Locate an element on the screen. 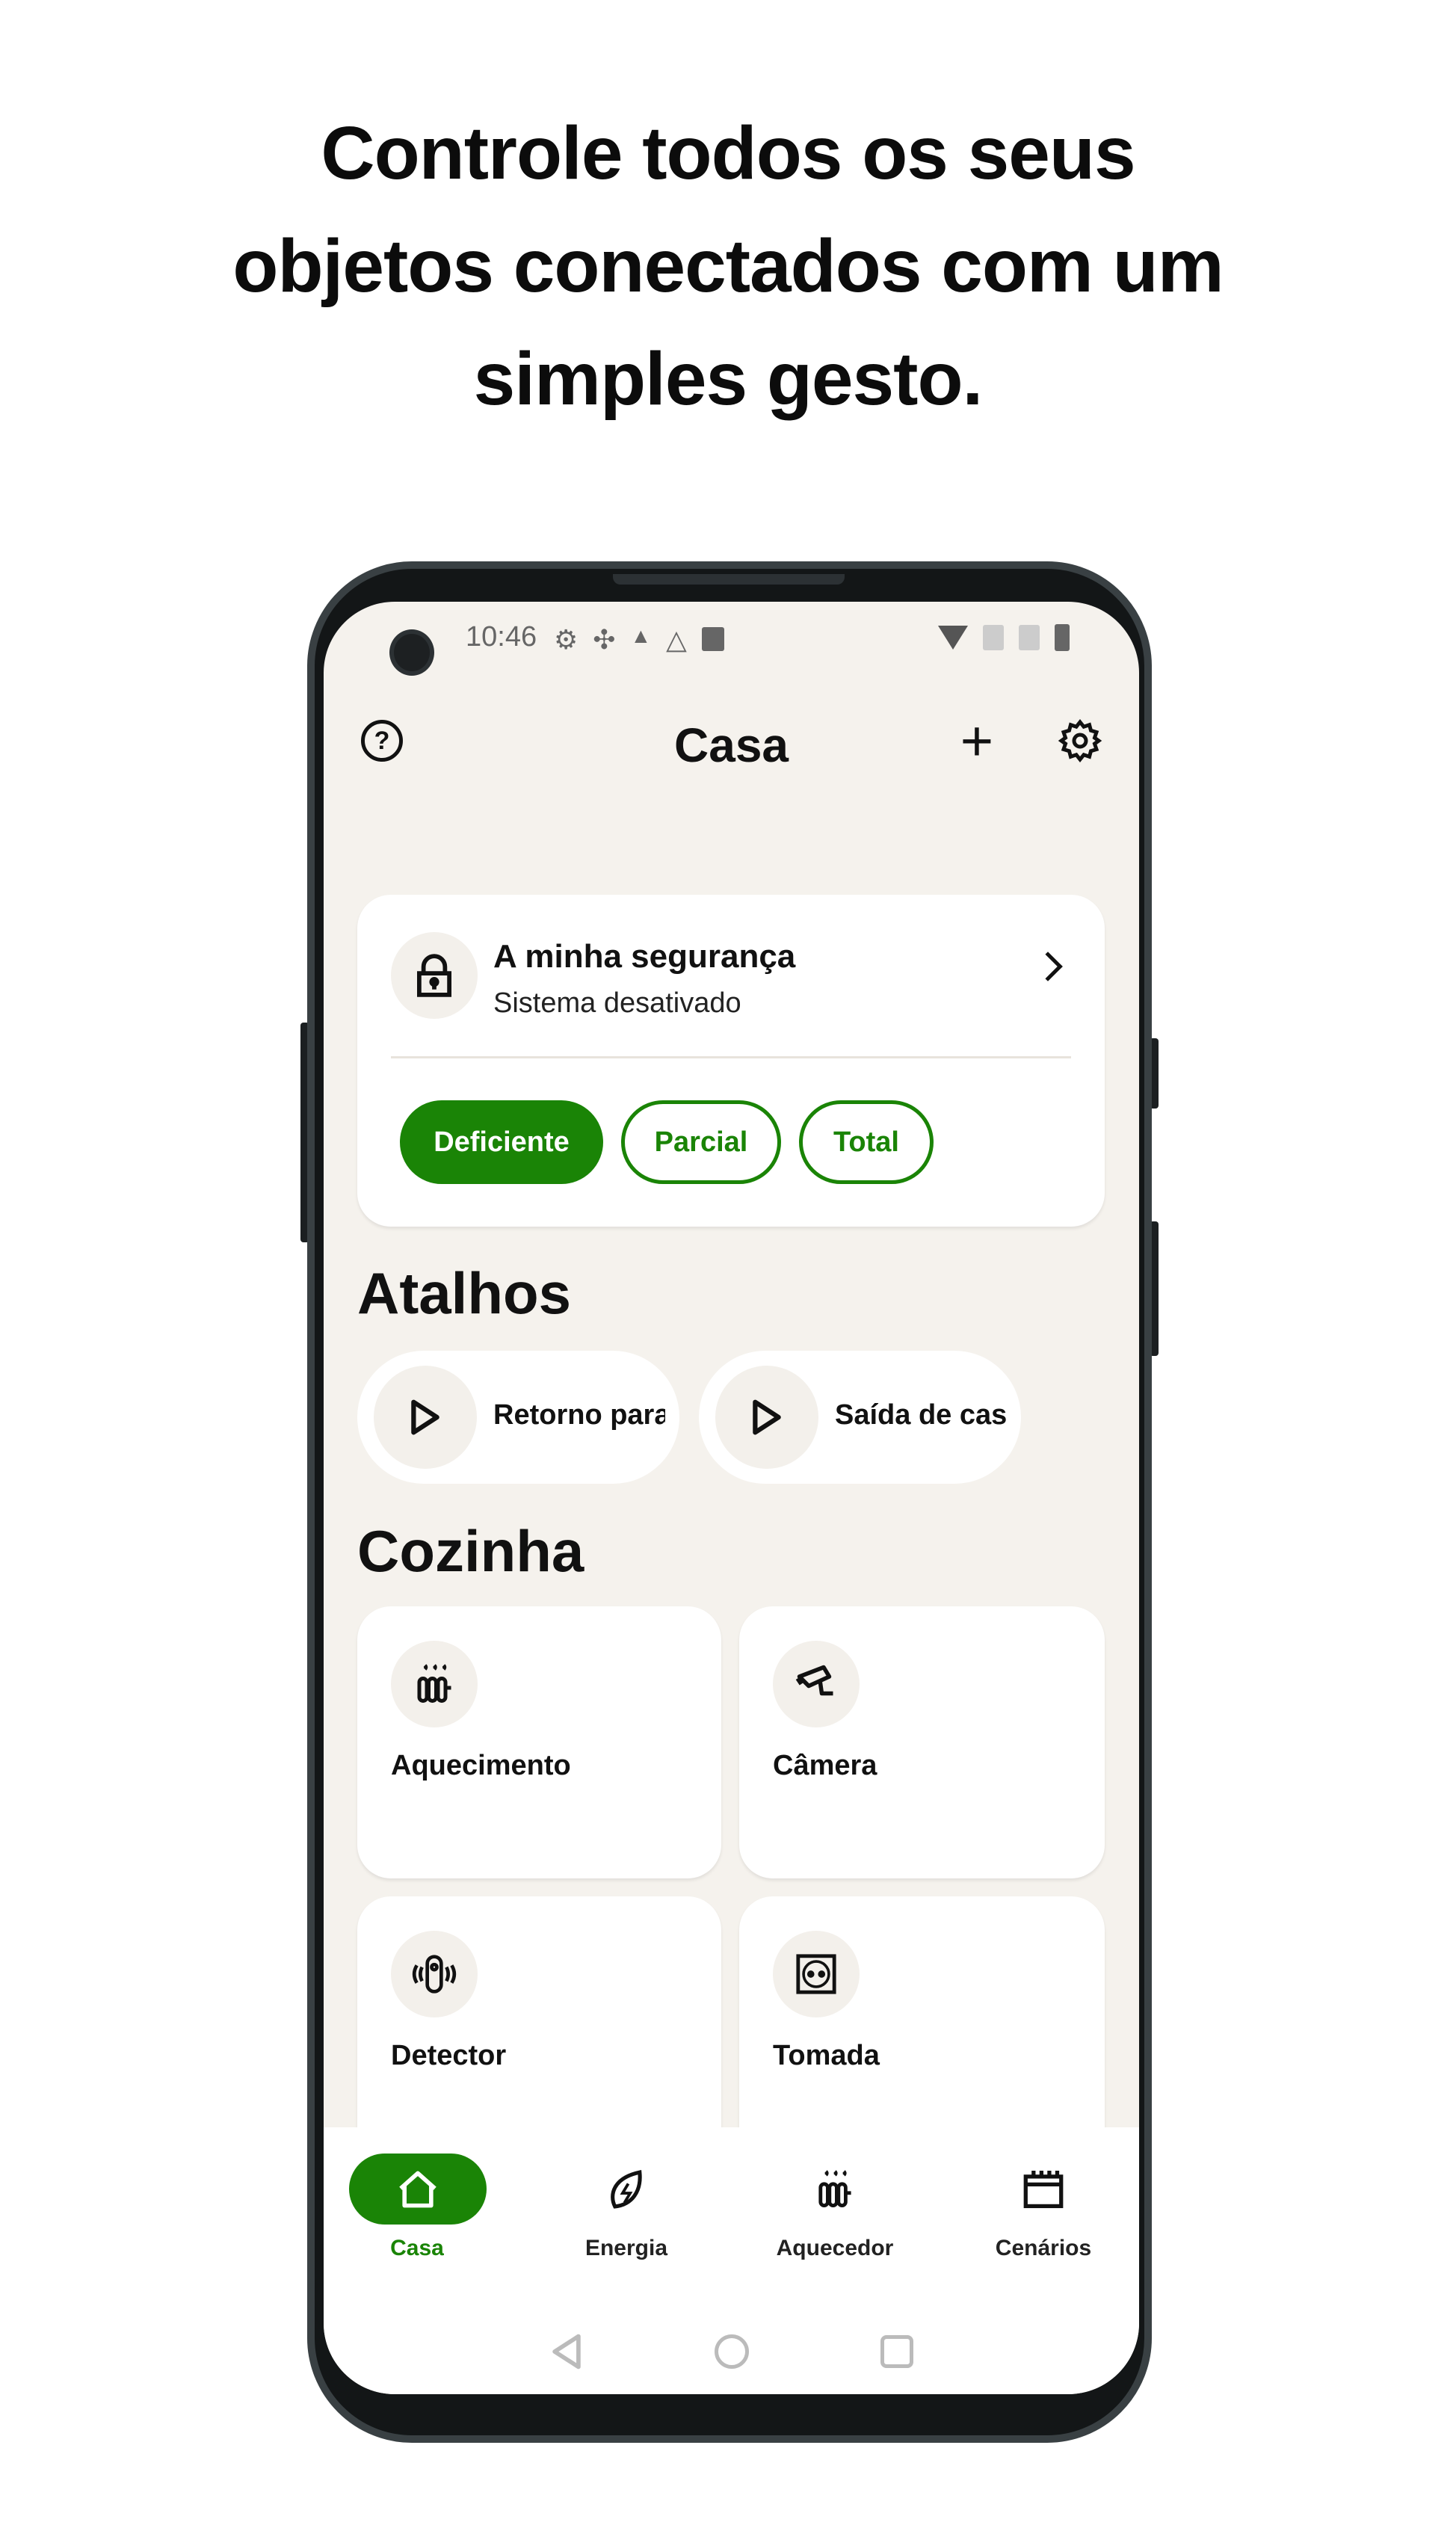 This screenshot has width=1456, height=2528. phone-speaker is located at coordinates (729, 579).